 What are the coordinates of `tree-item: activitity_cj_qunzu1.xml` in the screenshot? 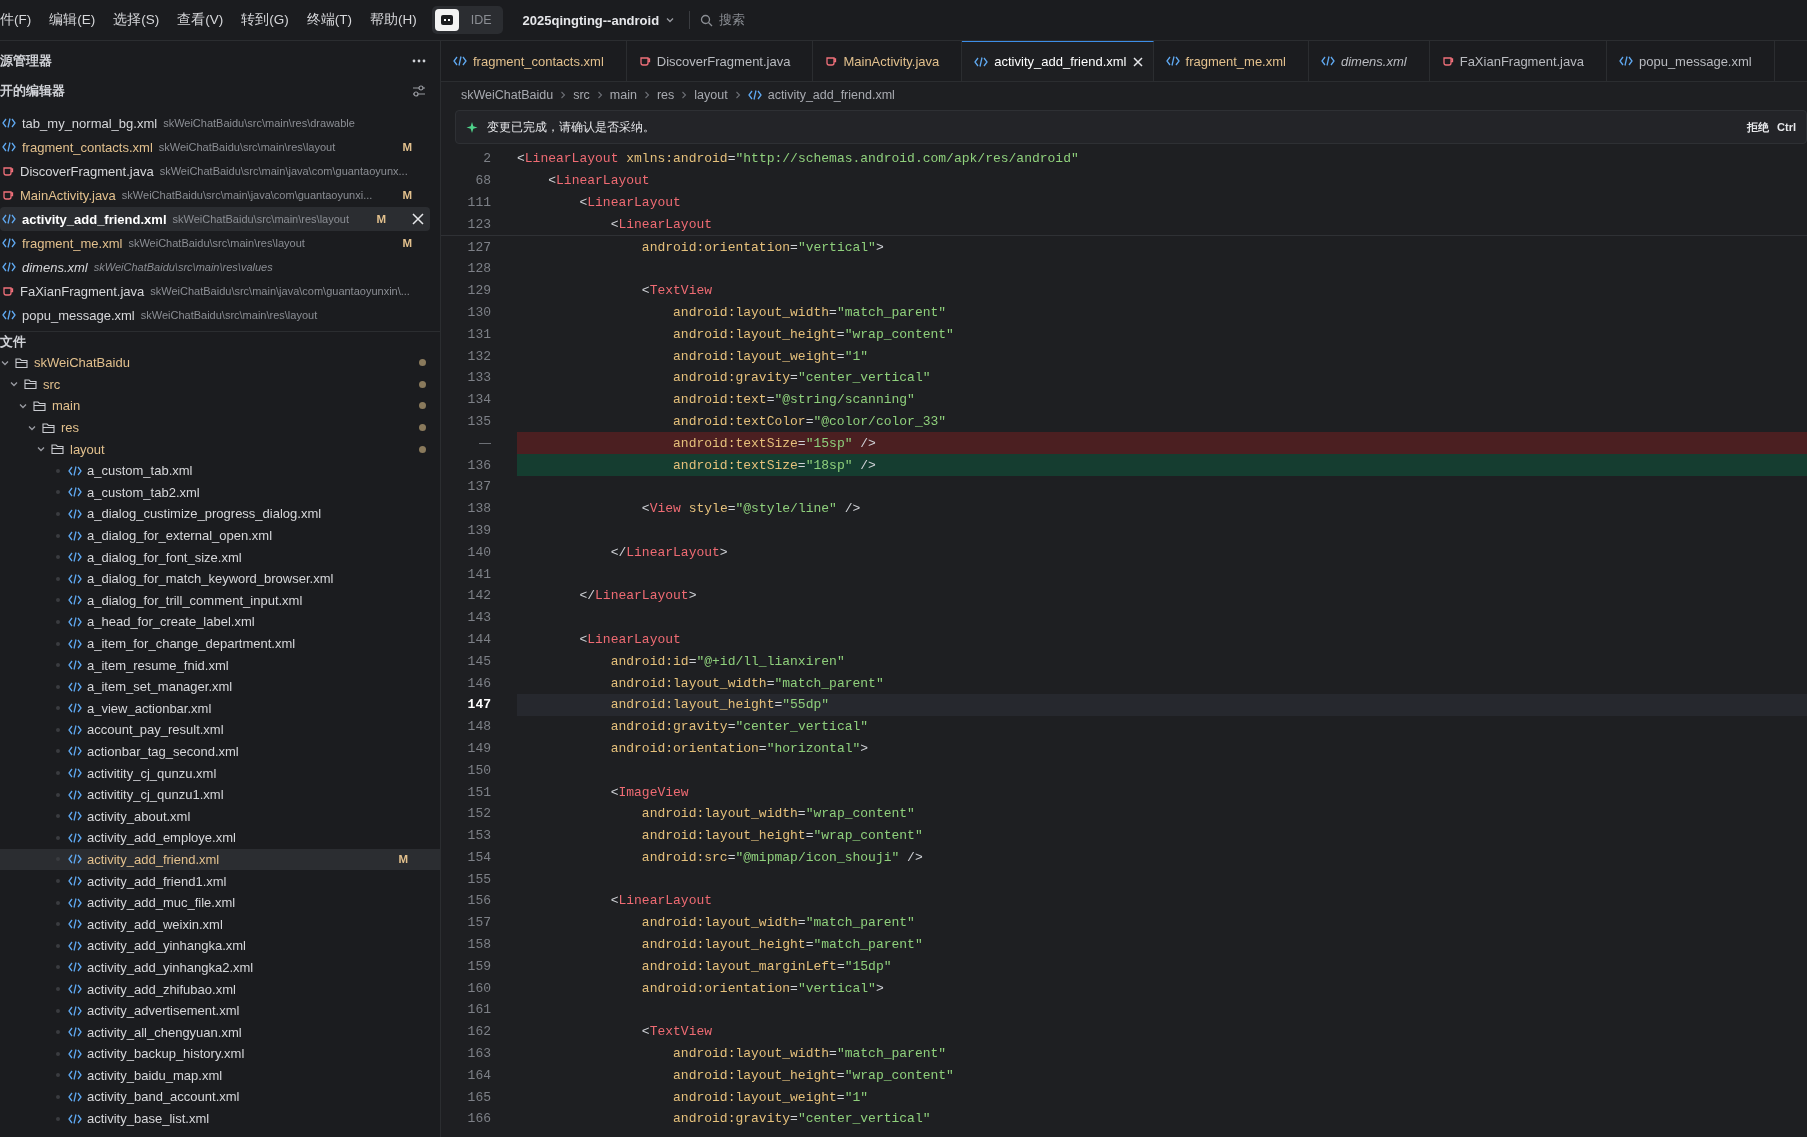 It's located at (256, 795).